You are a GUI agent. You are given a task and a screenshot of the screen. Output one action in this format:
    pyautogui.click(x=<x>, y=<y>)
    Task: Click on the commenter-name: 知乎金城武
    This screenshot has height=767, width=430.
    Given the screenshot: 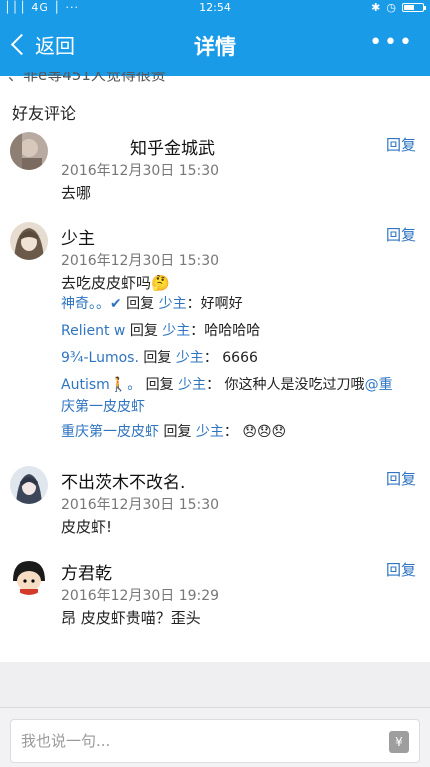 What is the action you would take?
    pyautogui.click(x=172, y=146)
    